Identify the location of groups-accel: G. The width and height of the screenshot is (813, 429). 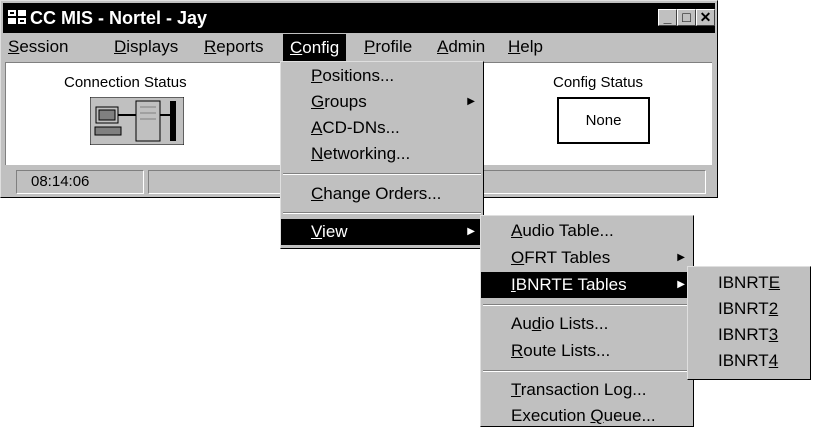
(318, 101).